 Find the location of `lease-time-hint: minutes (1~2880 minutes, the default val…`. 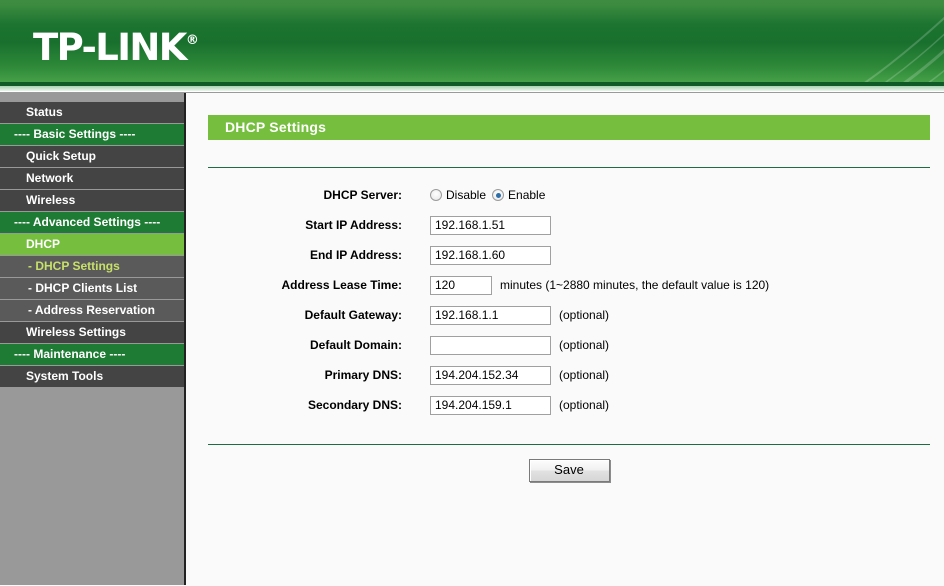

lease-time-hint: minutes (1~2880 minutes, the default val… is located at coordinates (635, 285).